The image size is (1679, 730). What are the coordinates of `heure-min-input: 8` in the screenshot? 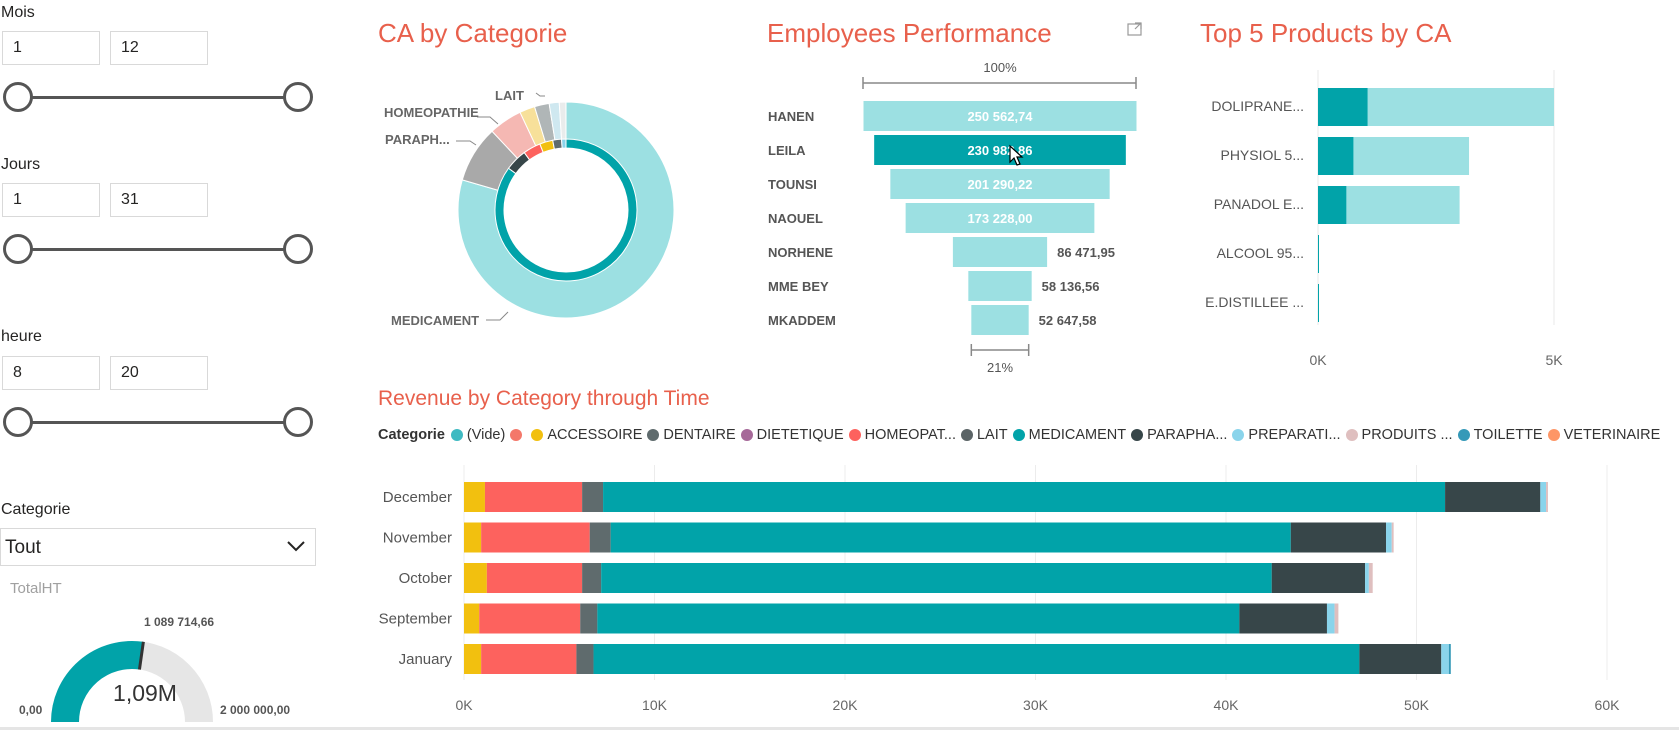 It's located at (51, 373).